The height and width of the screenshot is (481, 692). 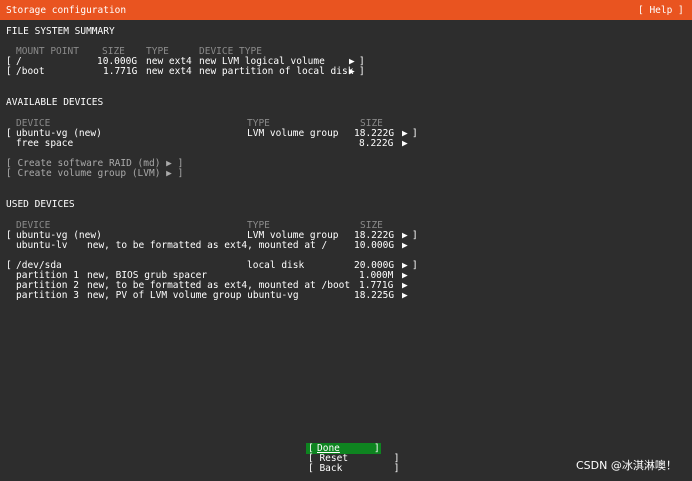 I want to click on device-type: LVM volume group, so click(x=293, y=133).